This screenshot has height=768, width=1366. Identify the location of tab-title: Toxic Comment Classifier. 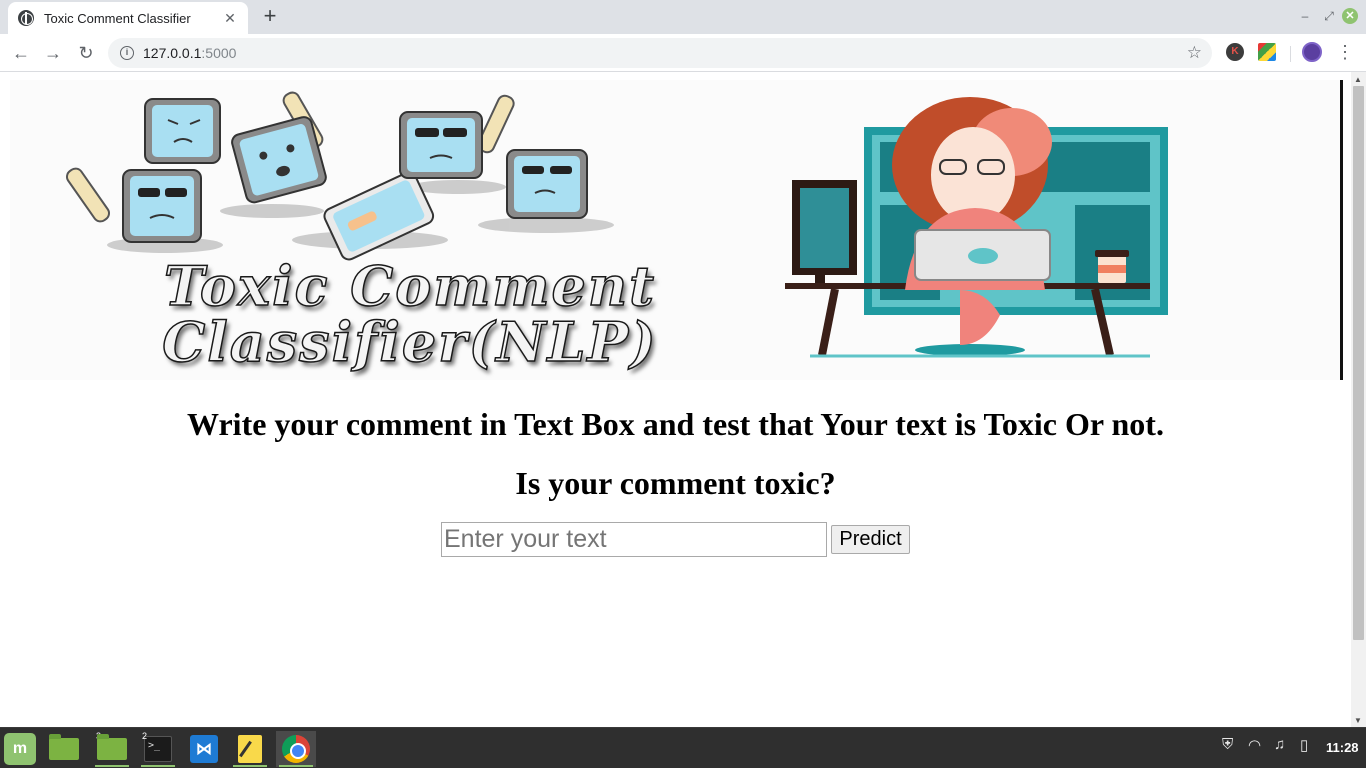
(117, 18).